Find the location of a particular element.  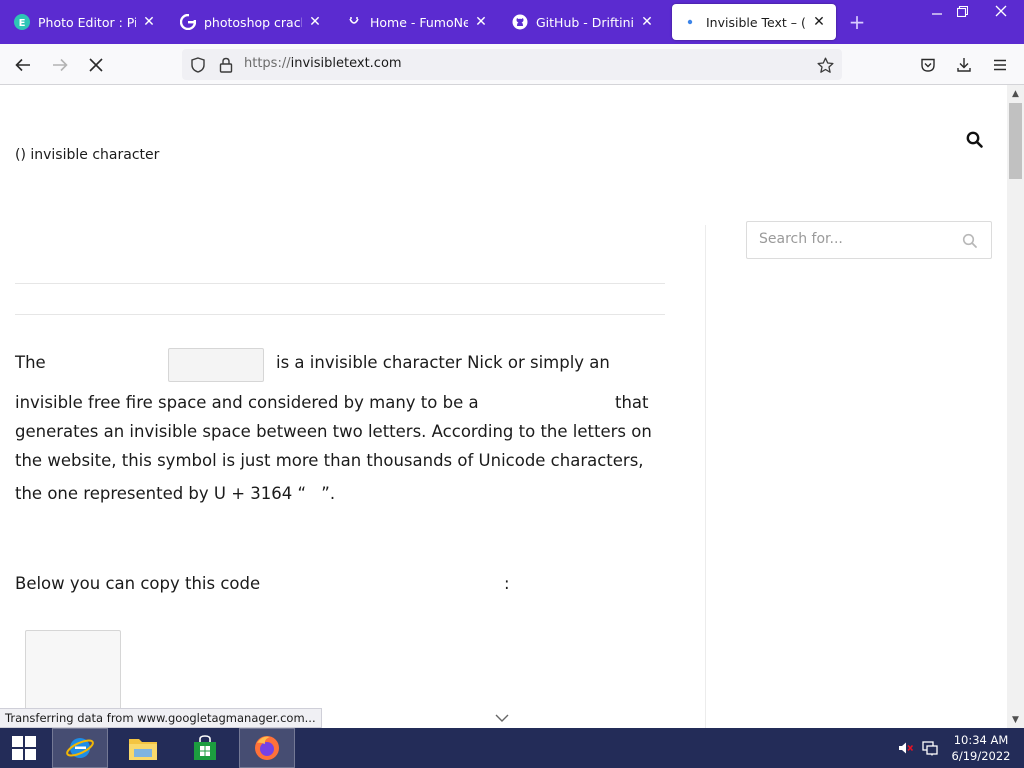

site-title: () invisible character is located at coordinates (87, 155).